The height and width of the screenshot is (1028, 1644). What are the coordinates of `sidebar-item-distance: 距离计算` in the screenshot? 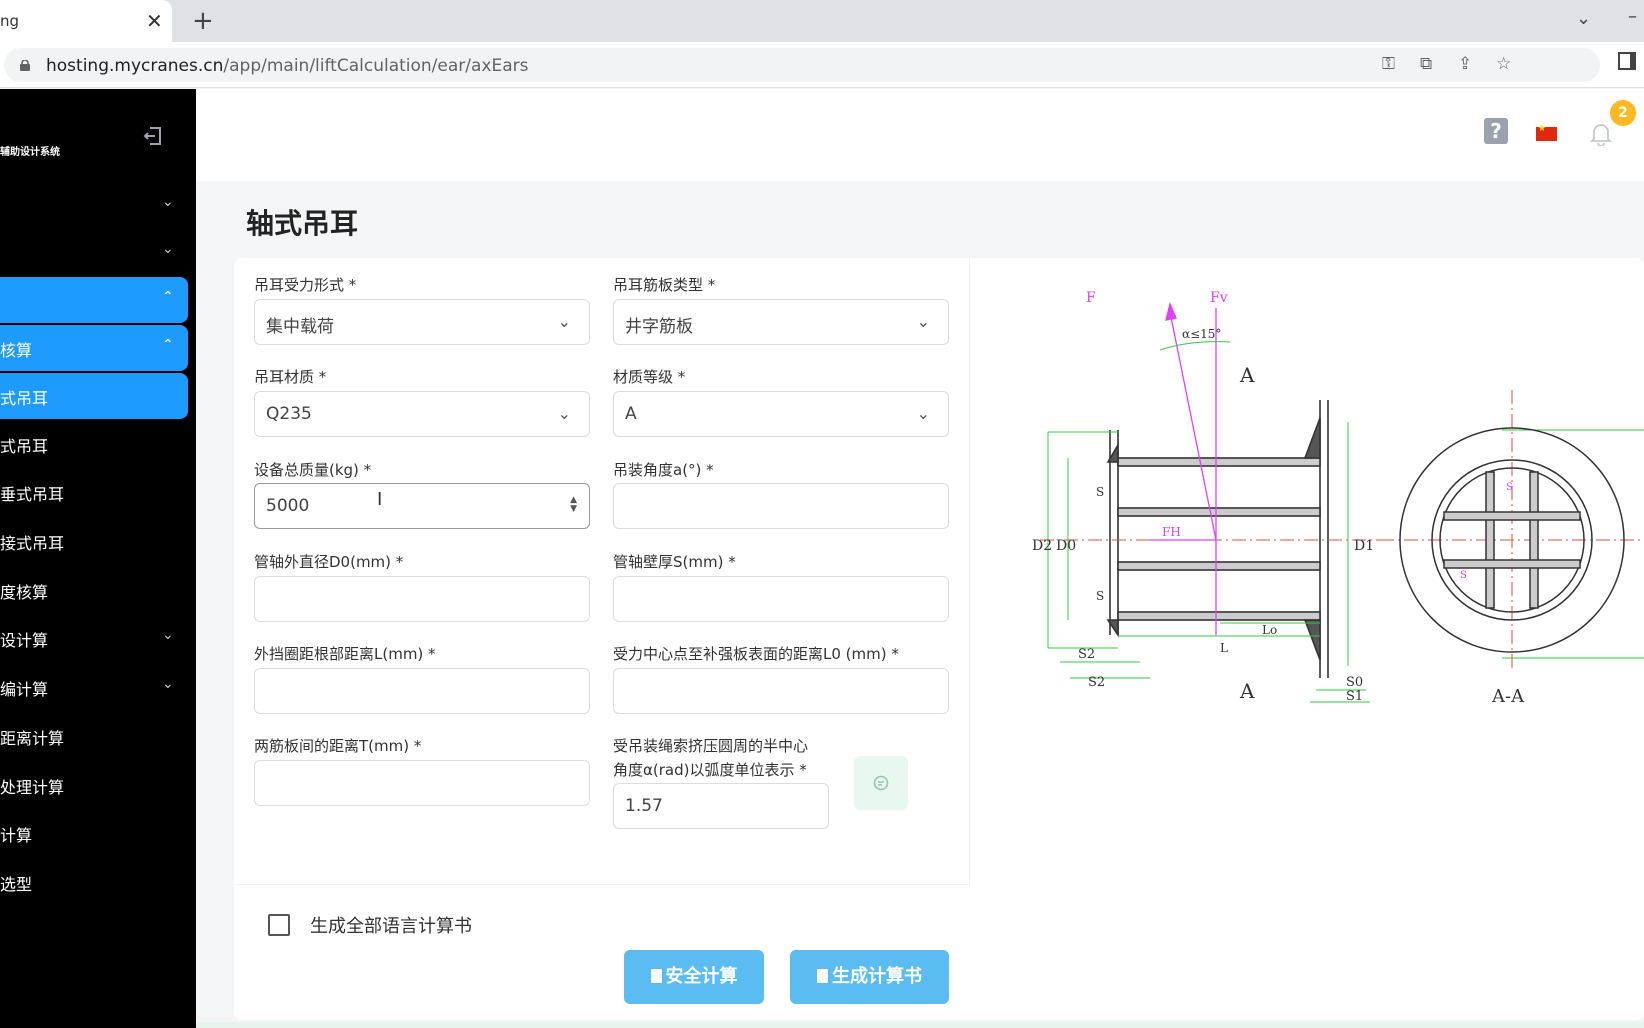 It's located at (94, 736).